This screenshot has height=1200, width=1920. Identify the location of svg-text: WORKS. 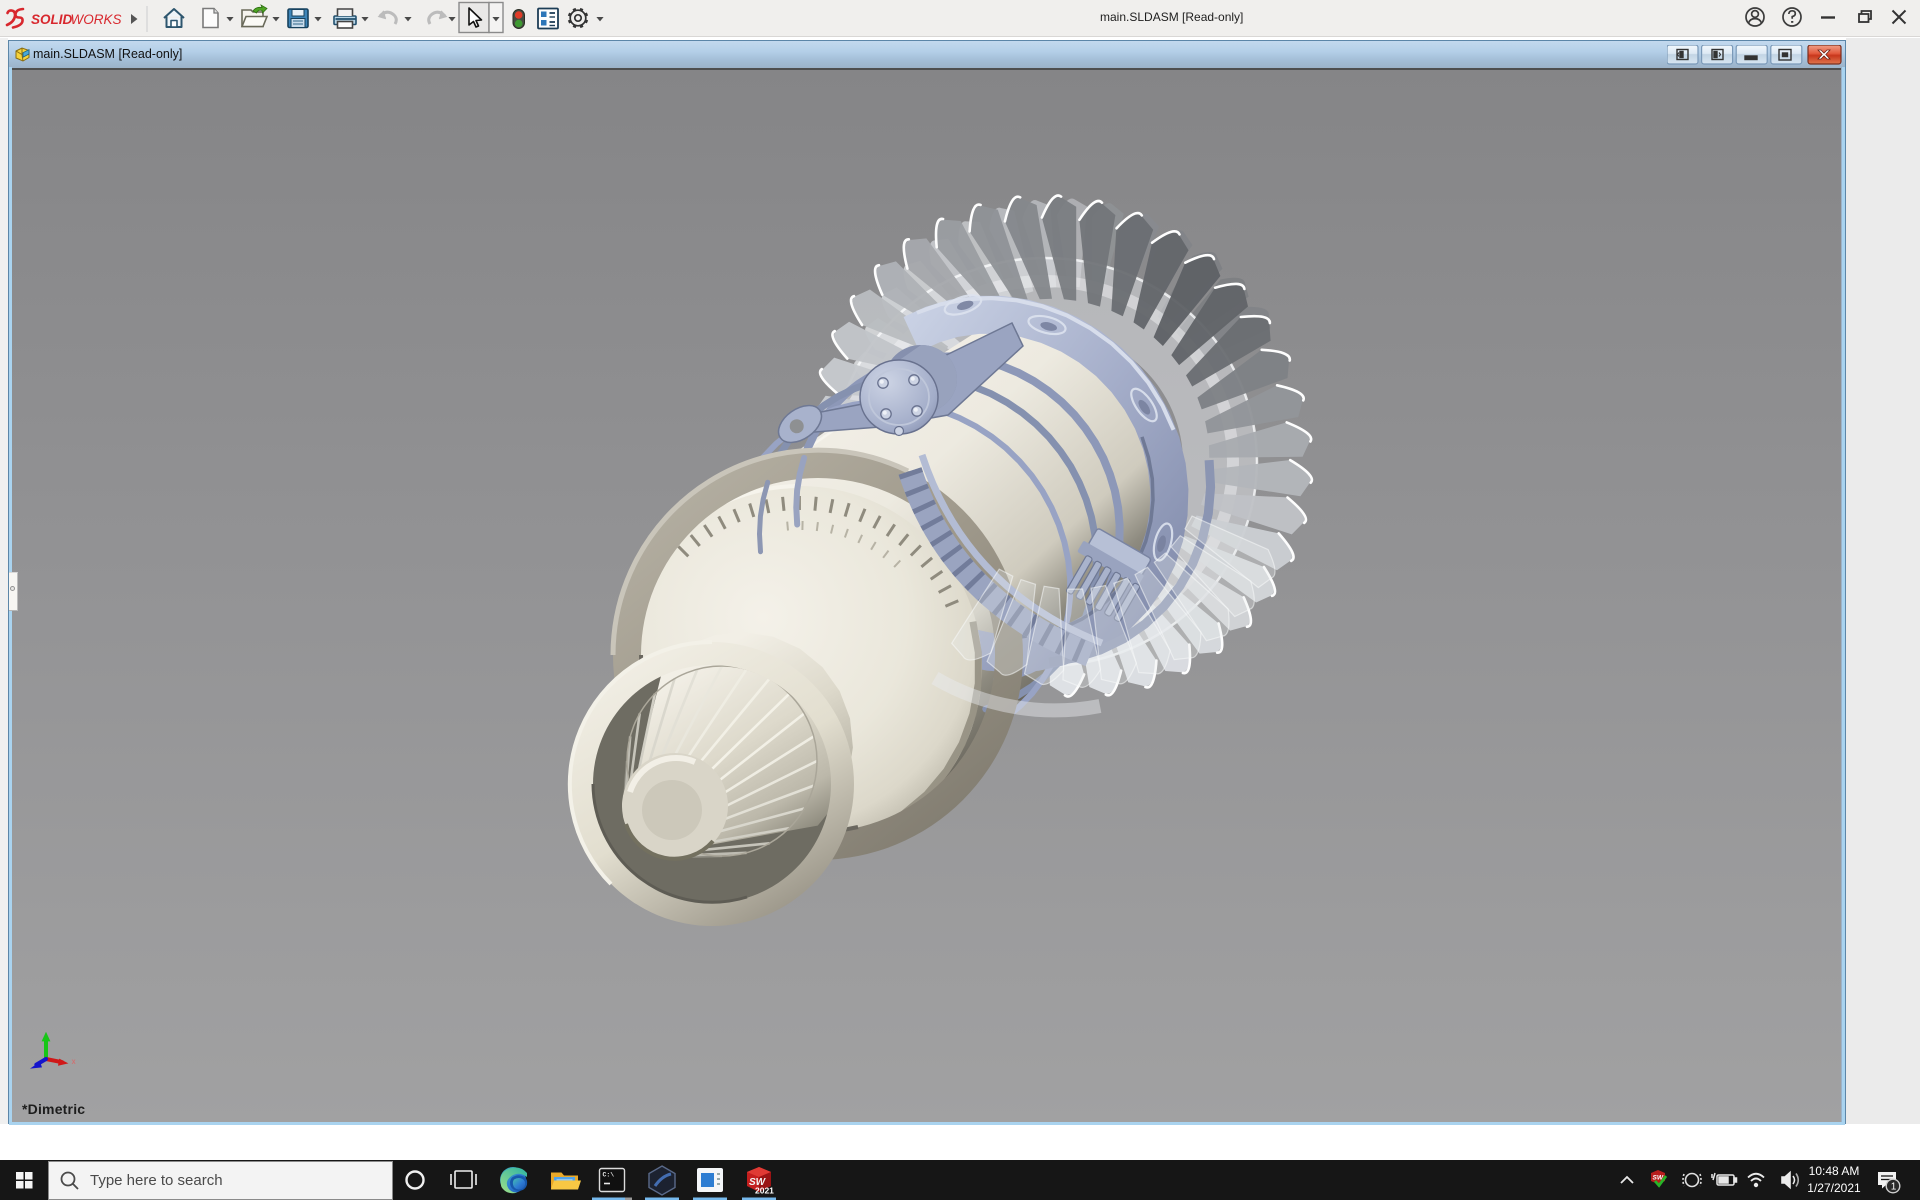
(96, 19).